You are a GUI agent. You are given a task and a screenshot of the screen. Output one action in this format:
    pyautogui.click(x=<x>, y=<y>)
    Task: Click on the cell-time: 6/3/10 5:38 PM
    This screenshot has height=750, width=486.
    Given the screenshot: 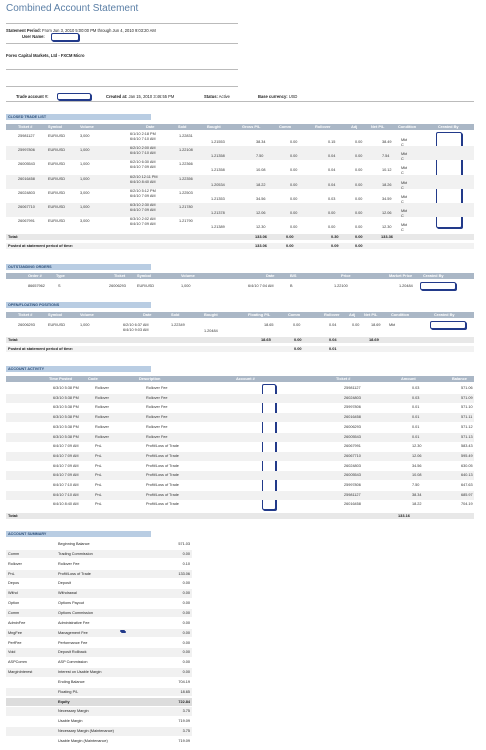 What is the action you would take?
    pyautogui.click(x=66, y=407)
    